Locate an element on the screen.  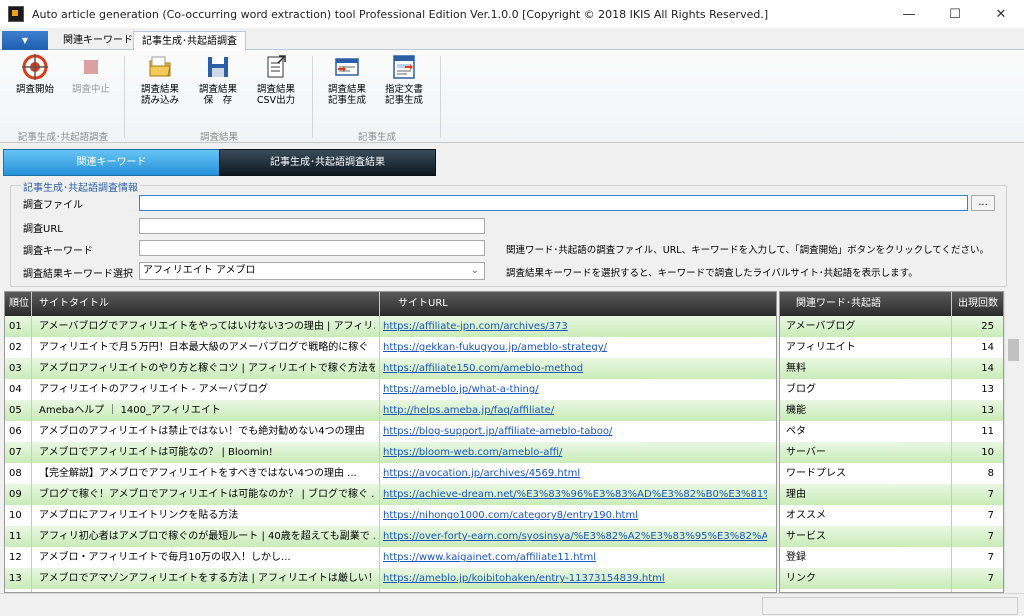
site-url-link: http://helps.ameba.jp/faq/affiliate/ is located at coordinates (575, 410).